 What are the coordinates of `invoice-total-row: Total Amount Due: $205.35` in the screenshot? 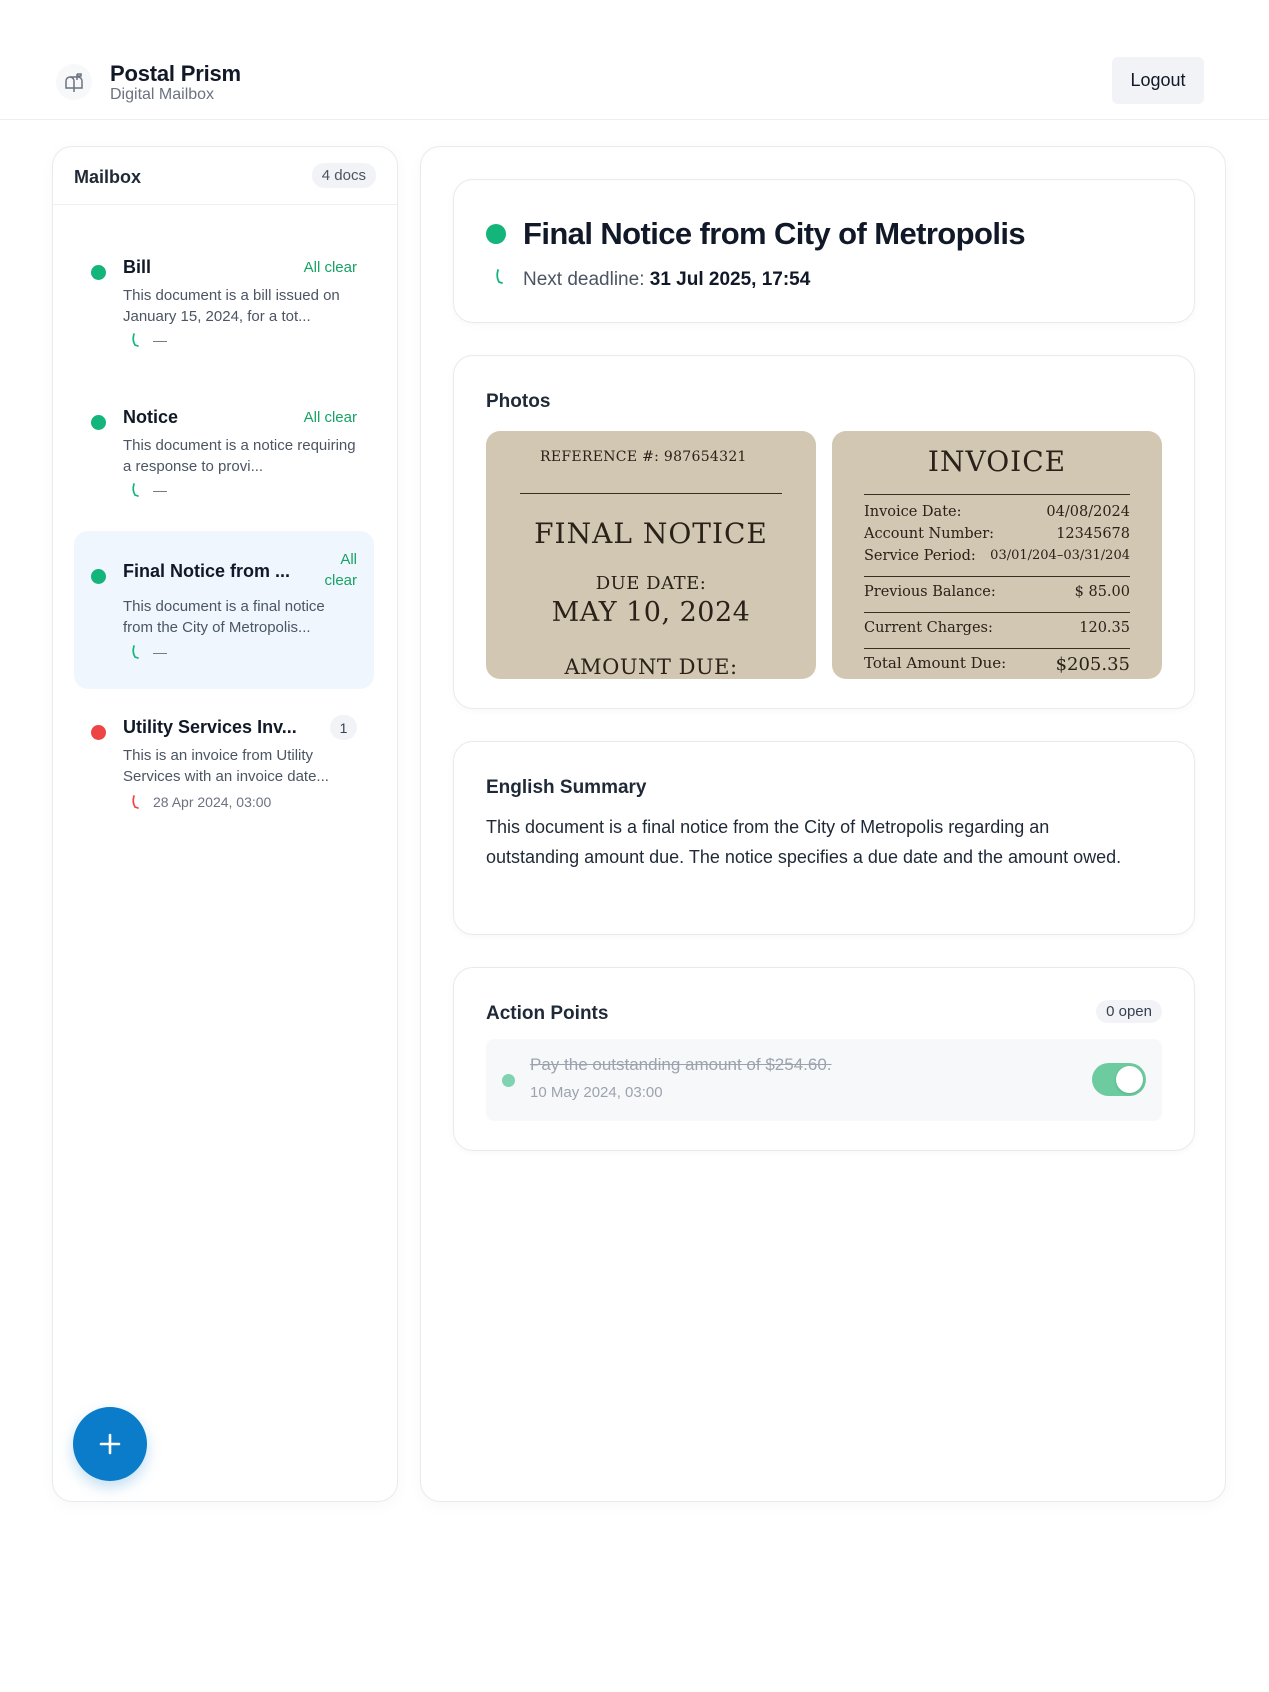 It's located at (997, 664).